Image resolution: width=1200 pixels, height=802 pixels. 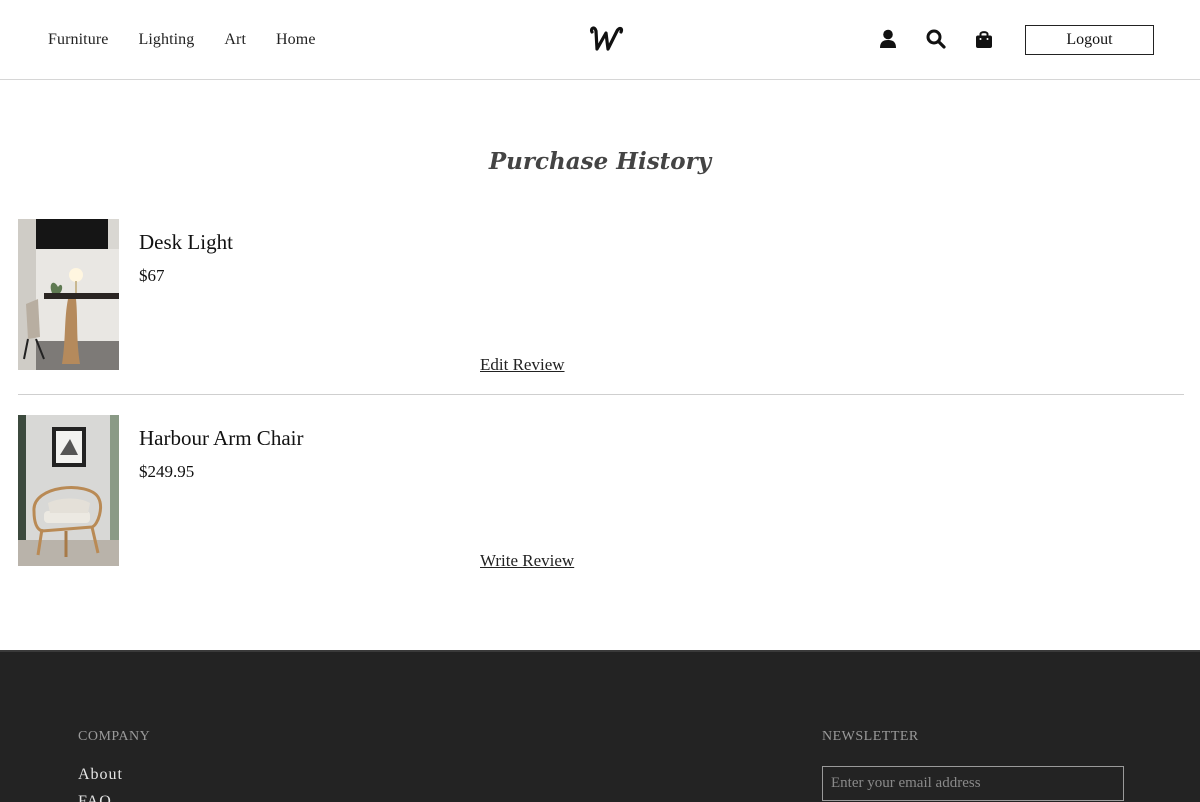 I want to click on script-w-logo, so click(x=606, y=39).